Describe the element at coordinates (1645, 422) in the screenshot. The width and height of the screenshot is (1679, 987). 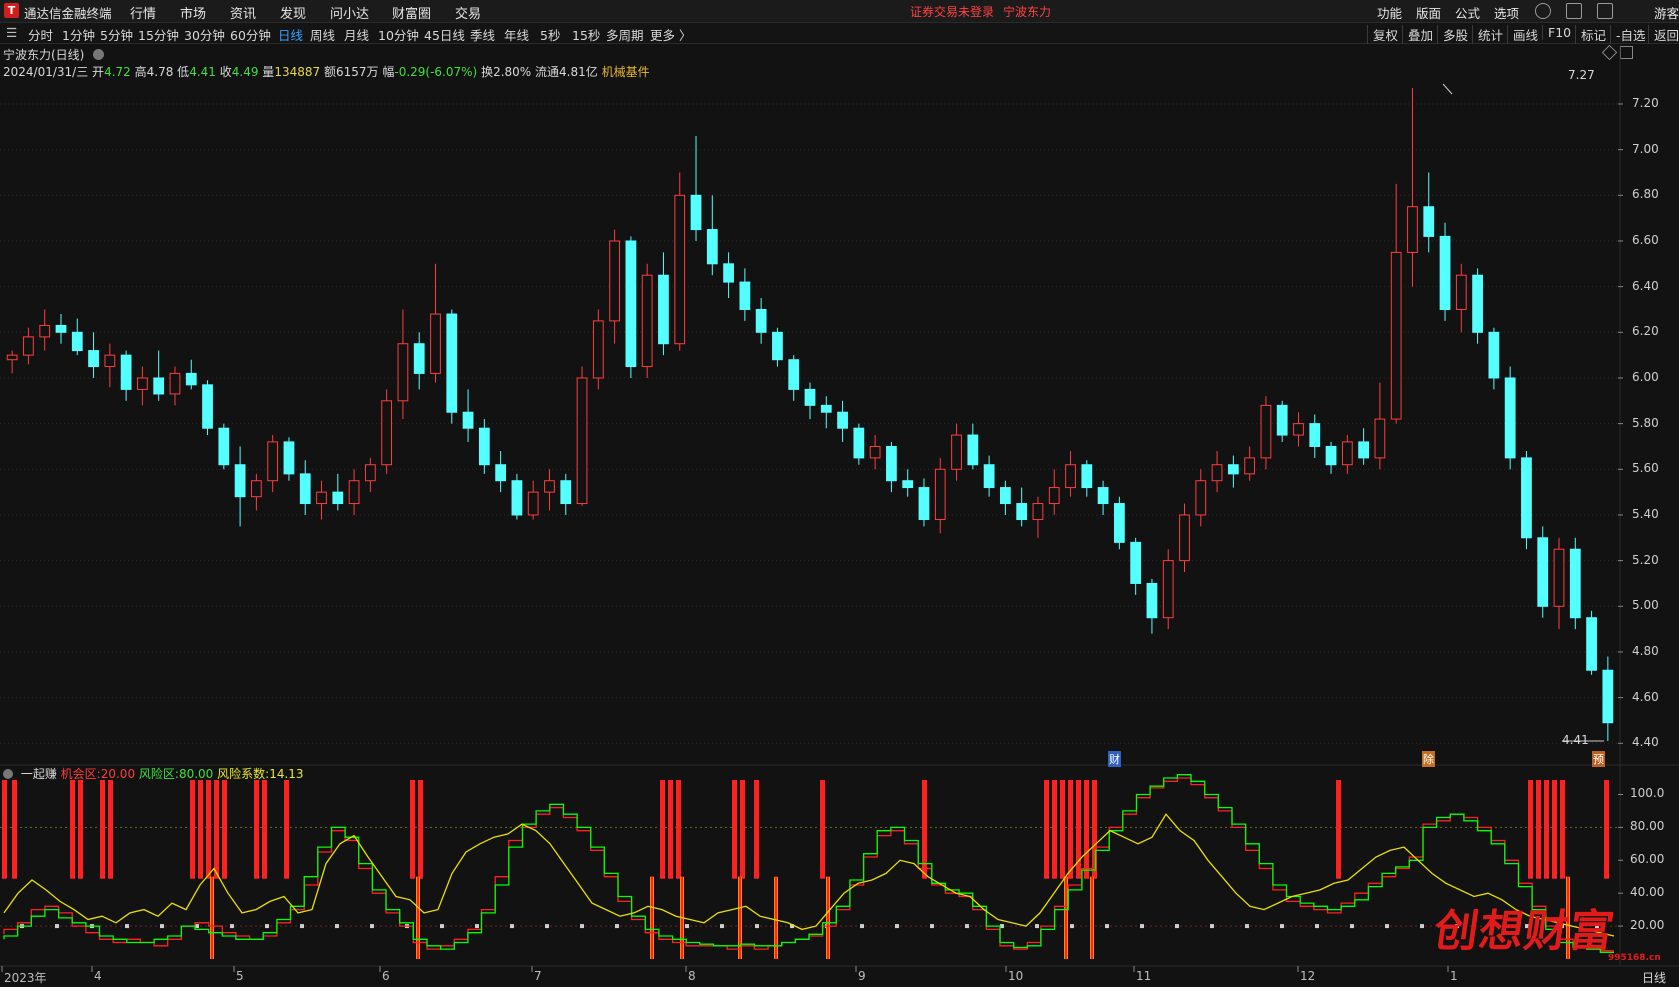
I see `price-tick-label: 5.80` at that location.